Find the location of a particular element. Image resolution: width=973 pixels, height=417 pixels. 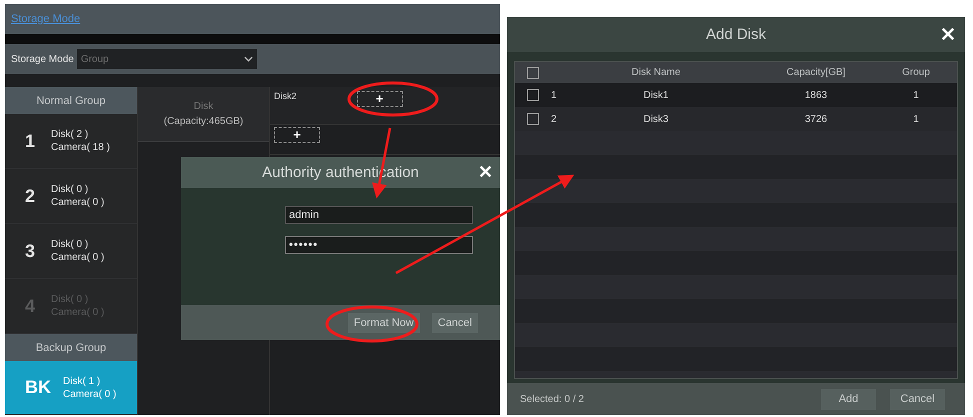

group-number: BK is located at coordinates (38, 387).